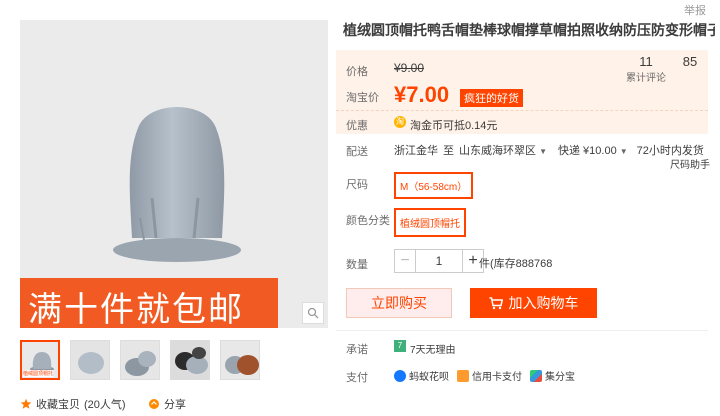 Image resolution: width=720 pixels, height=416 pixels. I want to click on promo-banner-text: 满十件就包邮, so click(136, 309).